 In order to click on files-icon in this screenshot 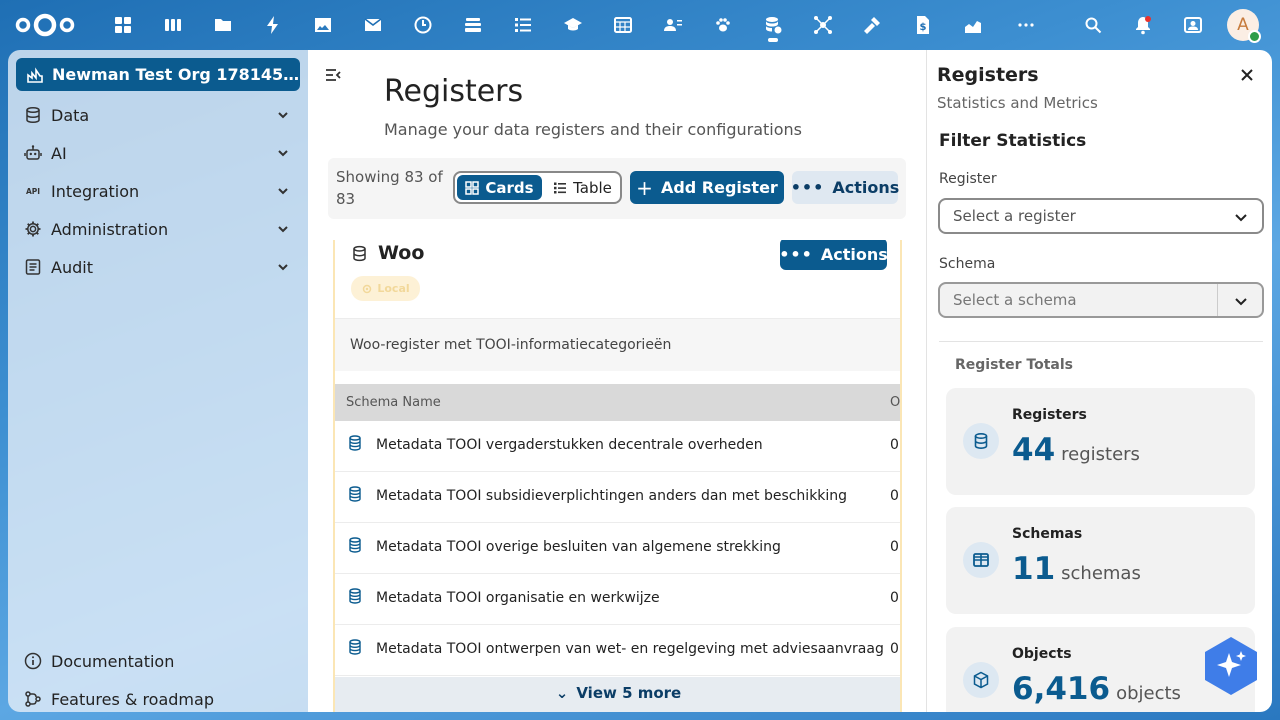, I will do `click(223, 25)`.